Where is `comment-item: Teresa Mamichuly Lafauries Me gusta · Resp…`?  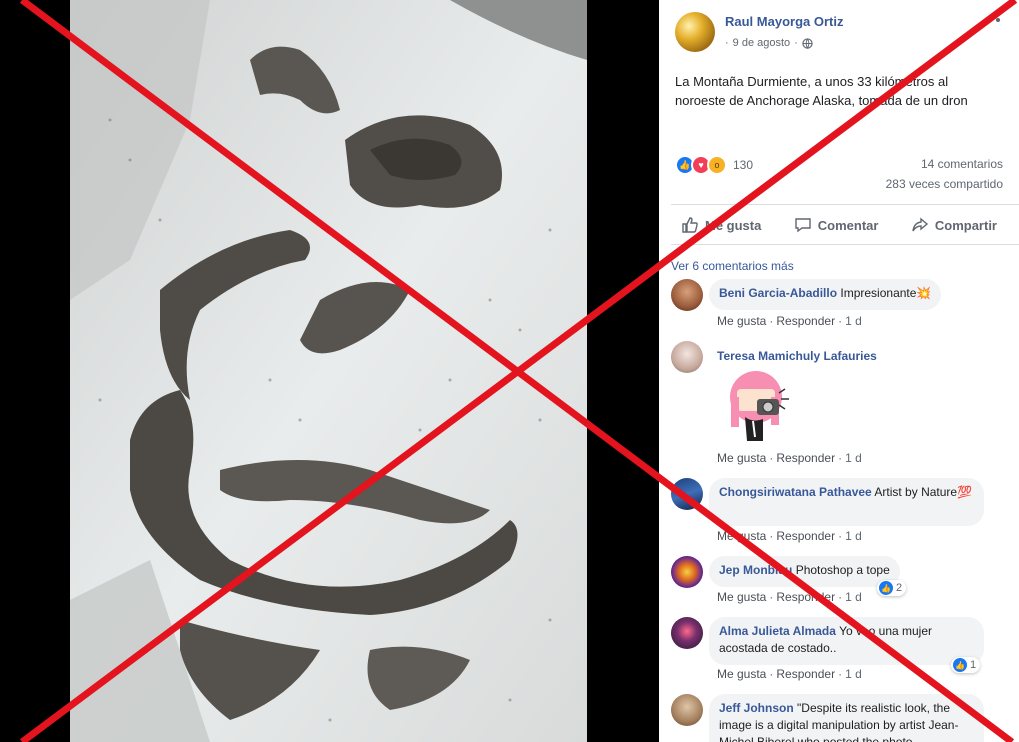 comment-item: Teresa Mamichuly Lafauries Me gusta · Resp… is located at coordinates (836, 406).